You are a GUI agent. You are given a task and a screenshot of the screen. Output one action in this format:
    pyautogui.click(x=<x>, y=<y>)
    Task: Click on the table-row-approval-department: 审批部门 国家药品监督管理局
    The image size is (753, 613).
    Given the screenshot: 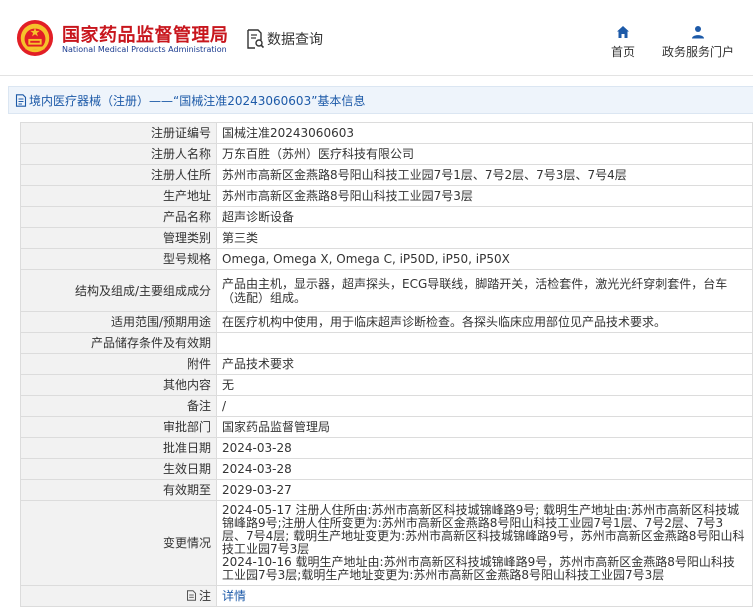 What is the action you would take?
    pyautogui.click(x=386, y=427)
    